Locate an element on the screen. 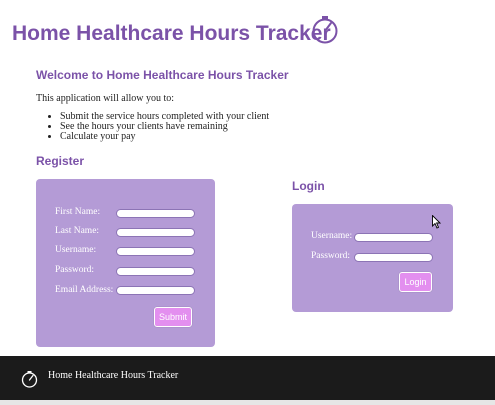  login-button: Login is located at coordinates (415, 282).